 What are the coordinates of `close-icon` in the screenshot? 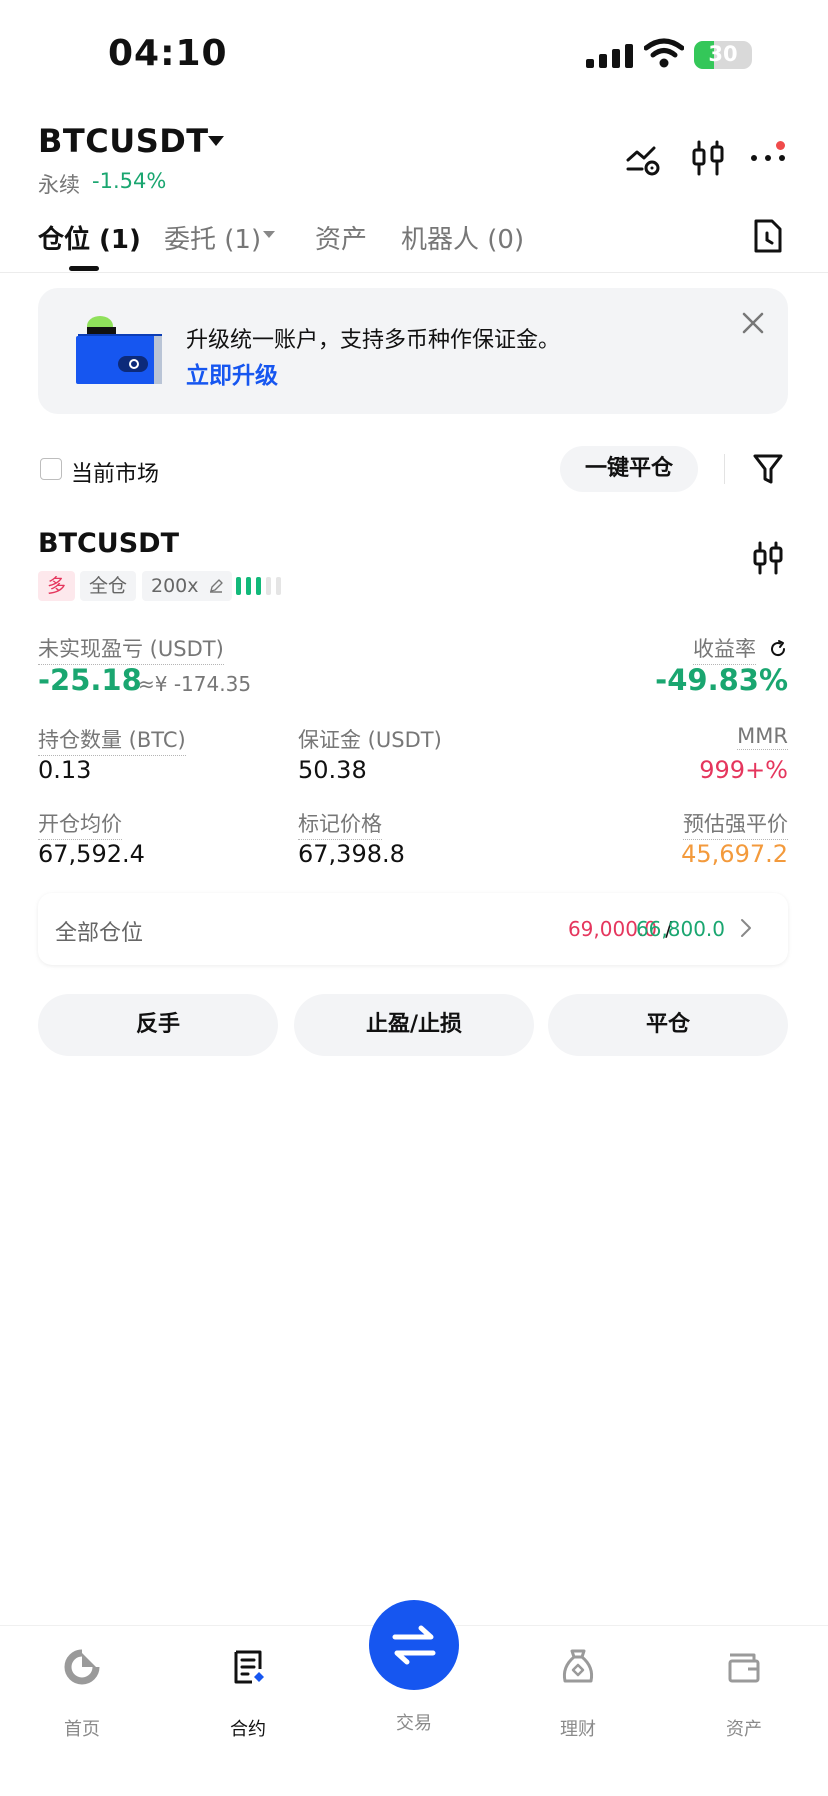 It's located at (753, 323).